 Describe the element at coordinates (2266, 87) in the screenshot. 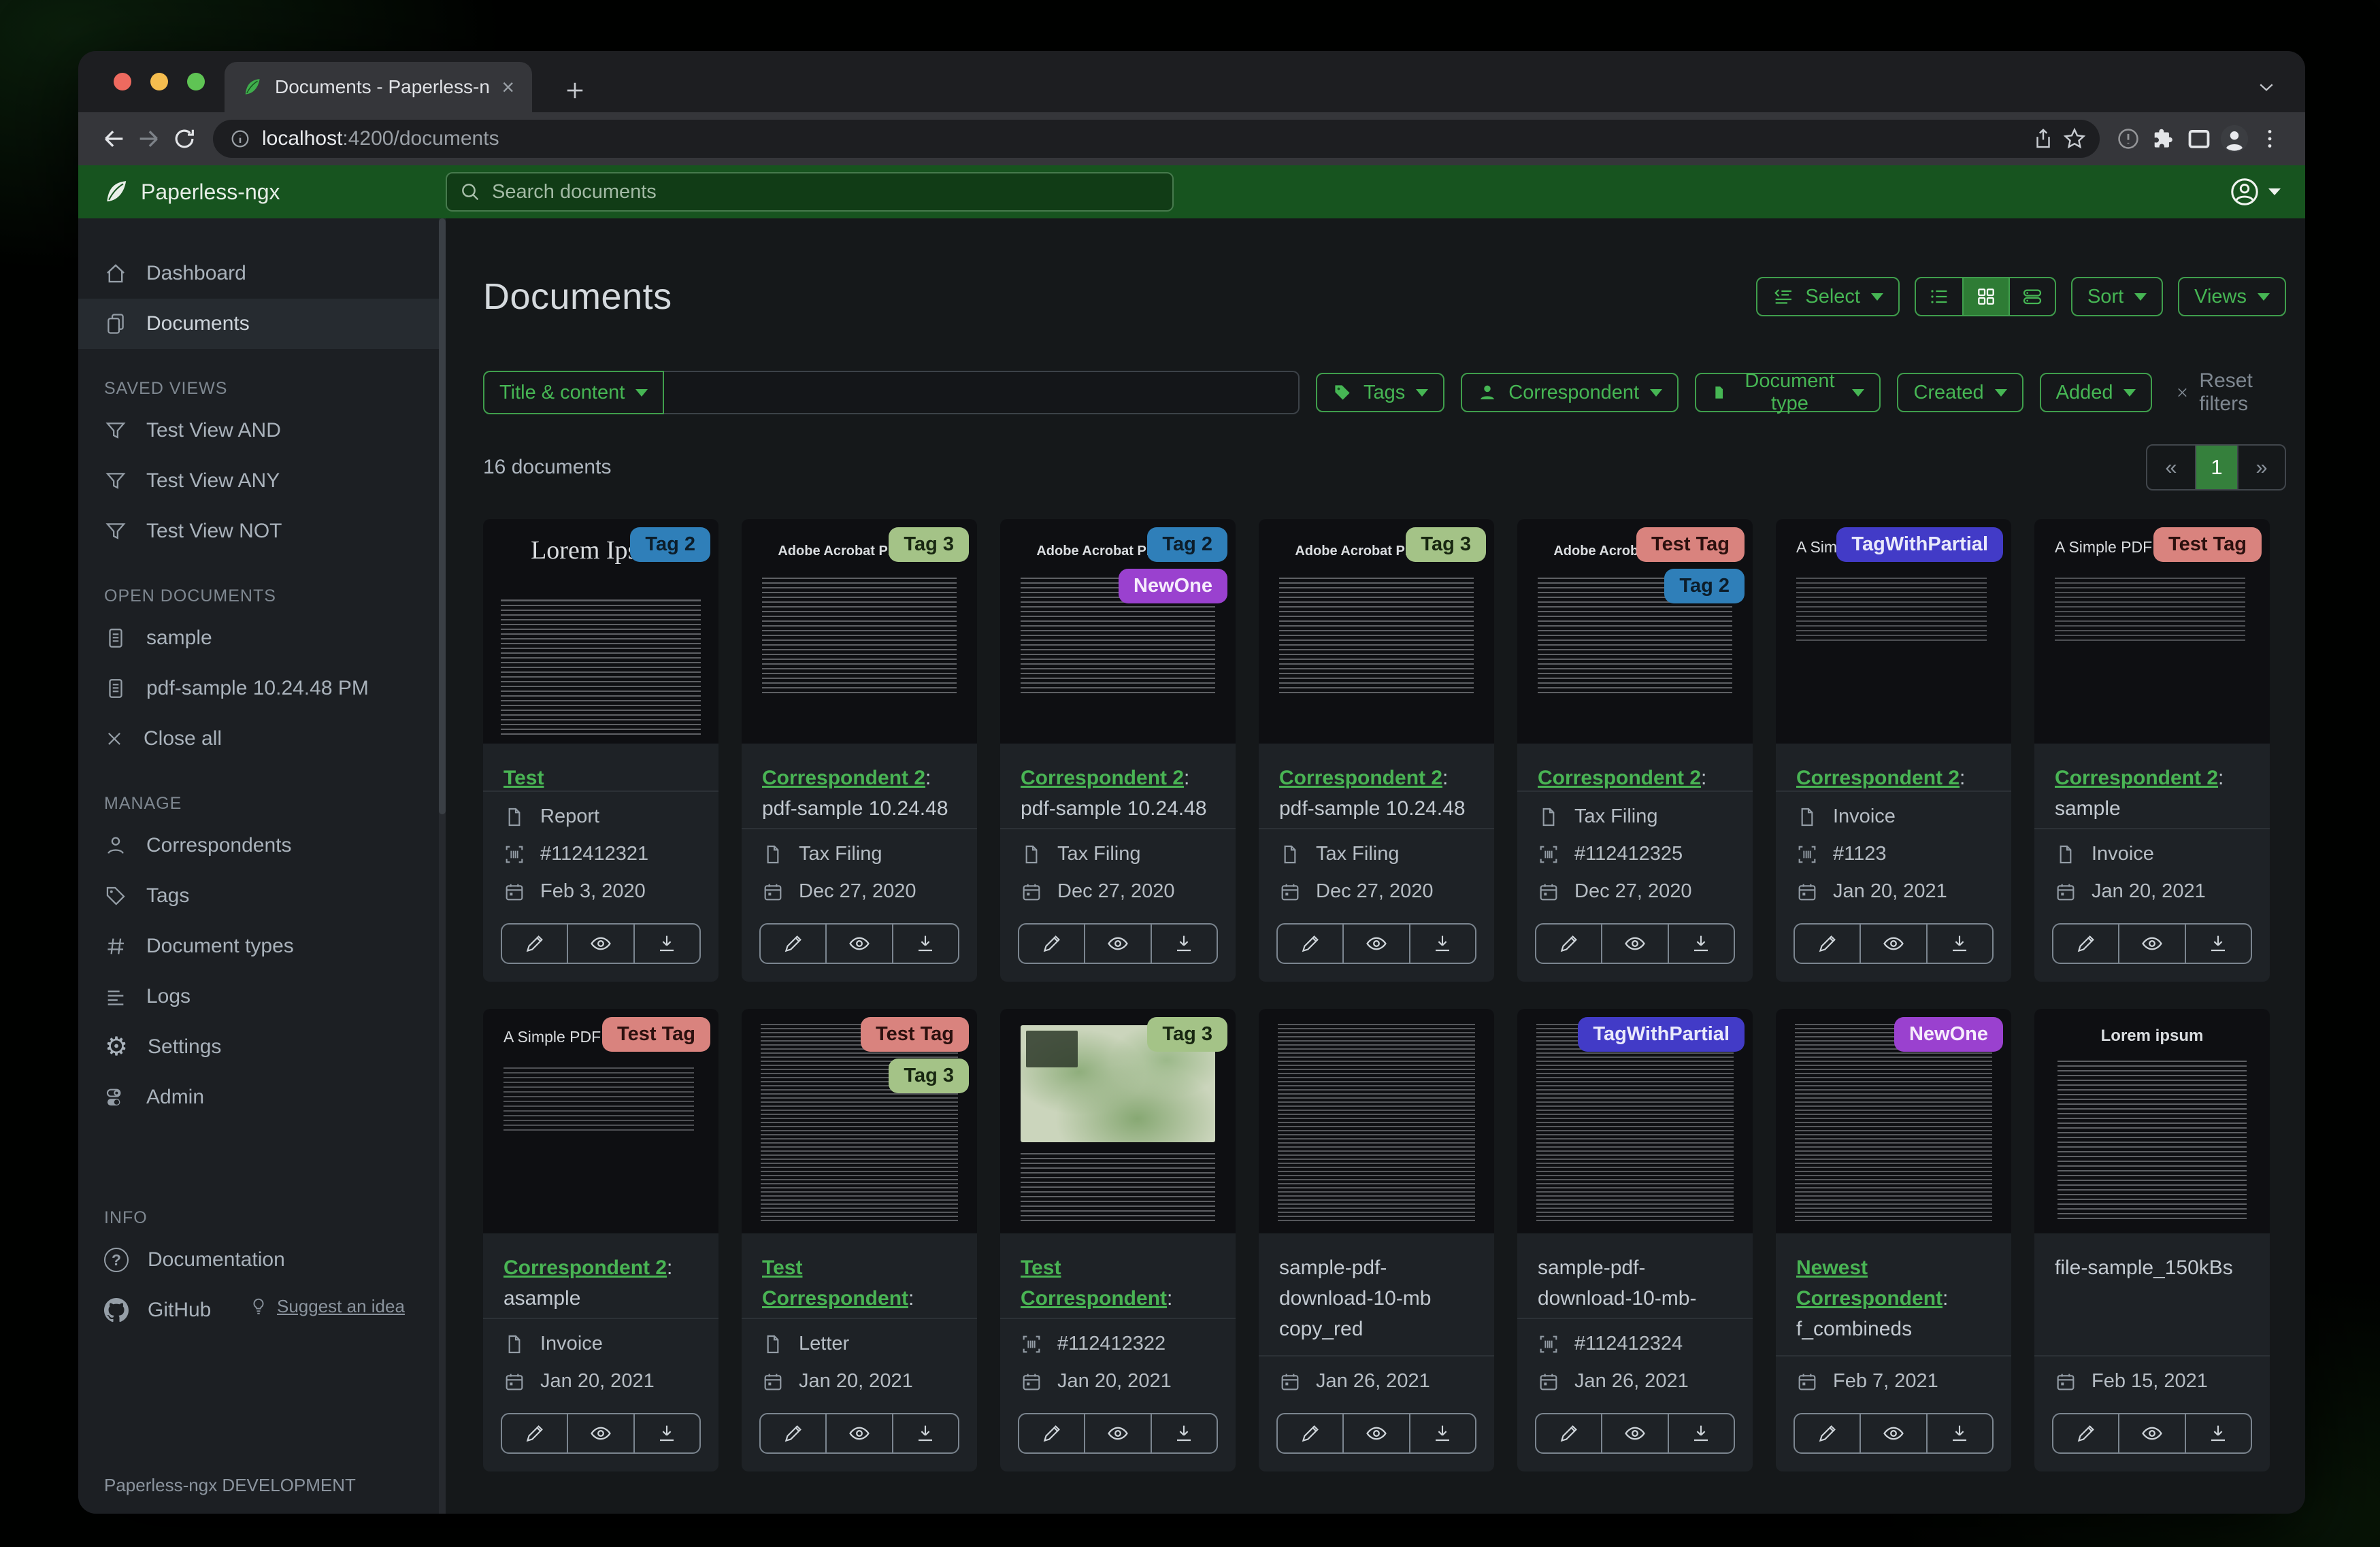

I see `tab-search-chevron-icon` at that location.